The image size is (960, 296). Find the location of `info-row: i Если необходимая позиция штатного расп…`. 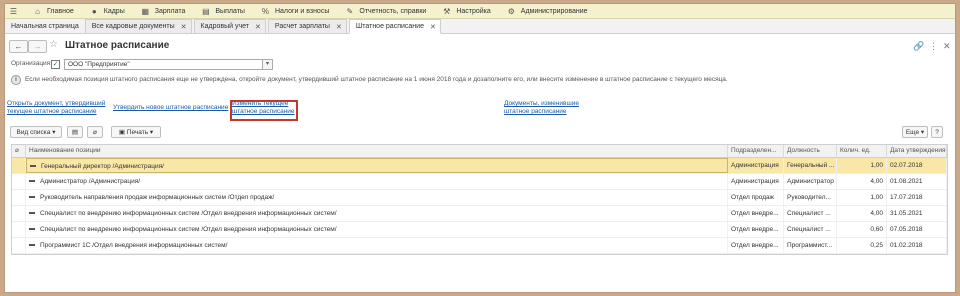

info-row: i Если необходимая позиция штатного расп… is located at coordinates (480, 80).